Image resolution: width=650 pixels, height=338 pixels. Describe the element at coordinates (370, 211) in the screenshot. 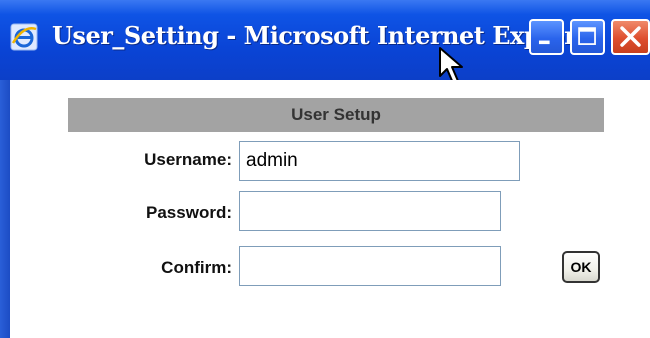

I see `password-field` at that location.